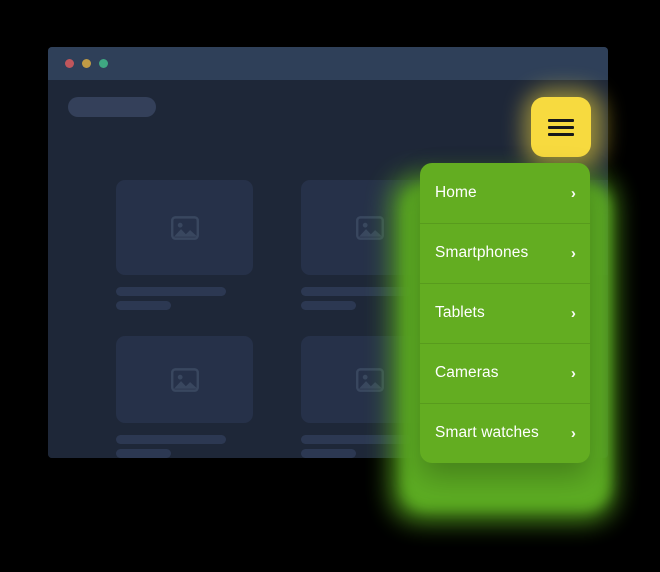  What do you see at coordinates (456, 192) in the screenshot?
I see `menu-item-label: Home` at bounding box center [456, 192].